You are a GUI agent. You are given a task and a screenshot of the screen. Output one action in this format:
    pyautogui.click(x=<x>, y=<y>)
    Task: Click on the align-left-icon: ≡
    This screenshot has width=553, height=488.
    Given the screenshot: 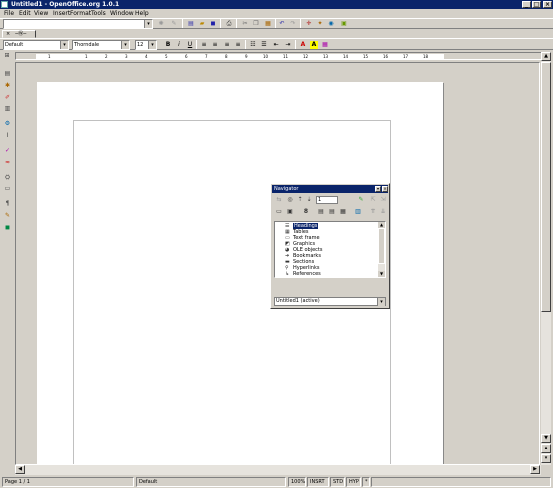 What is the action you would take?
    pyautogui.click(x=204, y=45)
    